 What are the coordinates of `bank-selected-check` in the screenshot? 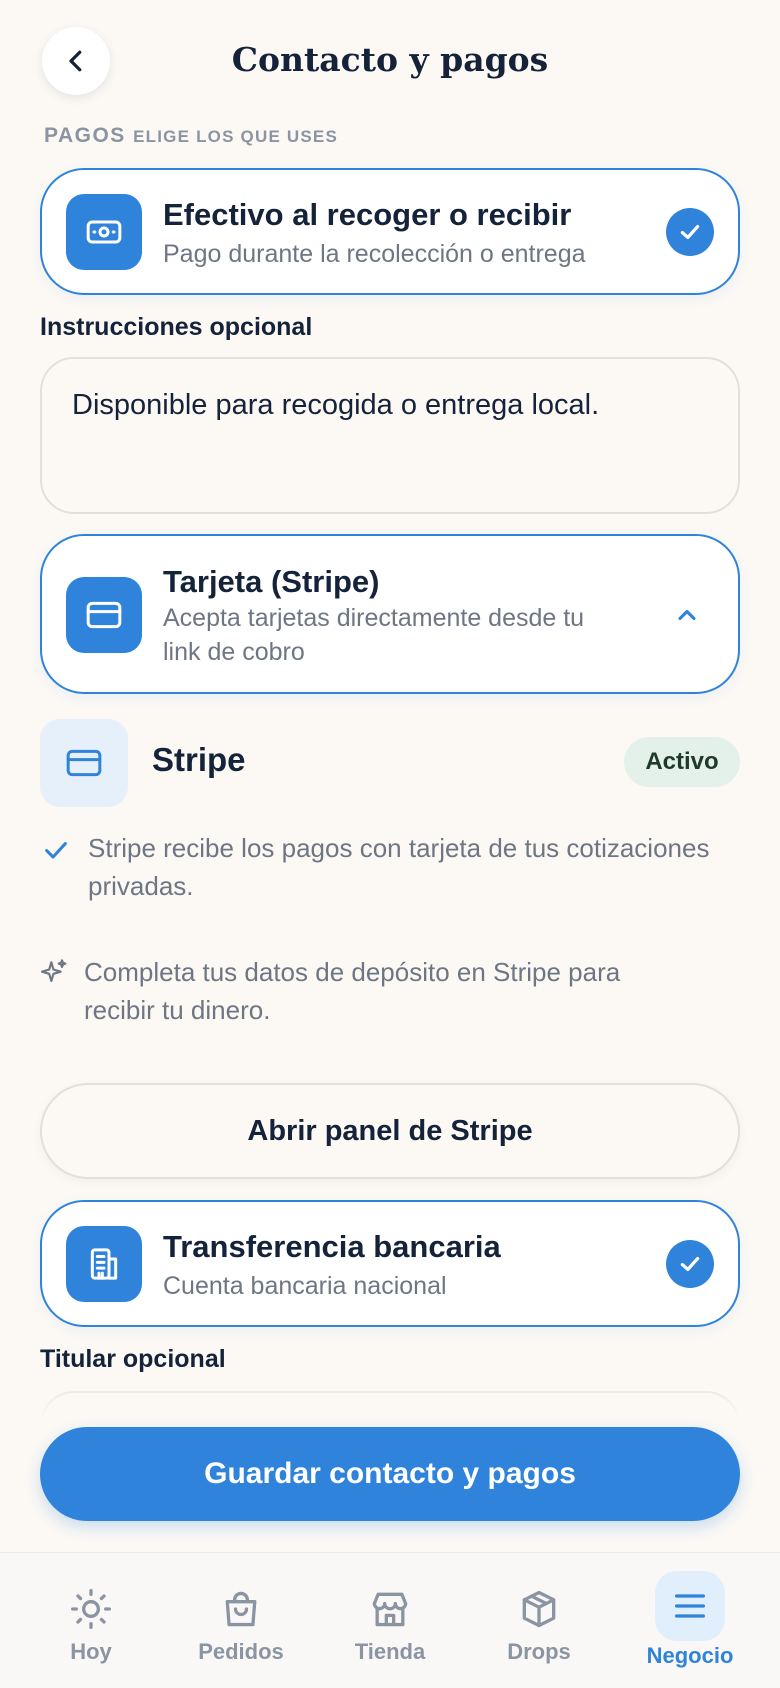 It's located at (690, 1264).